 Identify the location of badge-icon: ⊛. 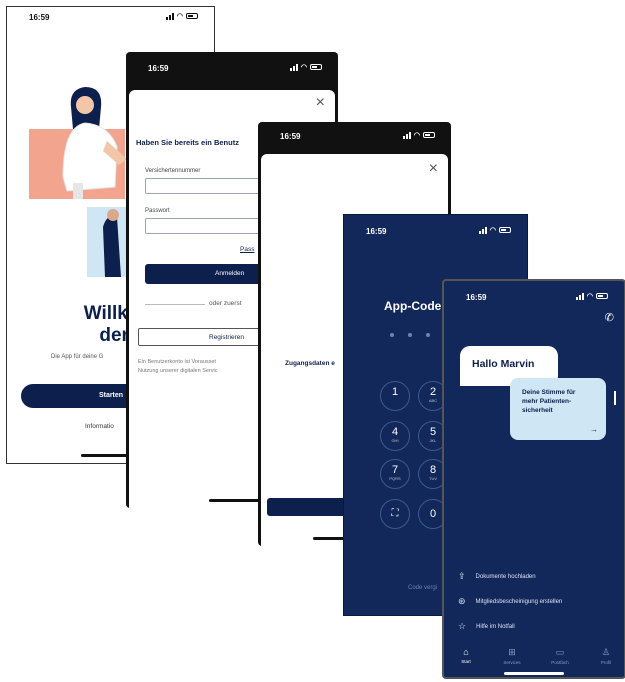
(462, 601).